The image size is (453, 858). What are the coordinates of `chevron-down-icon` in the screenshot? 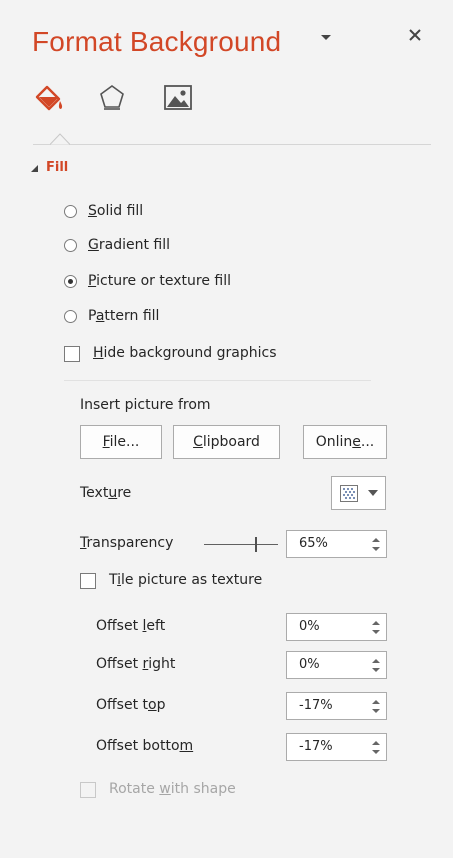 It's located at (373, 493).